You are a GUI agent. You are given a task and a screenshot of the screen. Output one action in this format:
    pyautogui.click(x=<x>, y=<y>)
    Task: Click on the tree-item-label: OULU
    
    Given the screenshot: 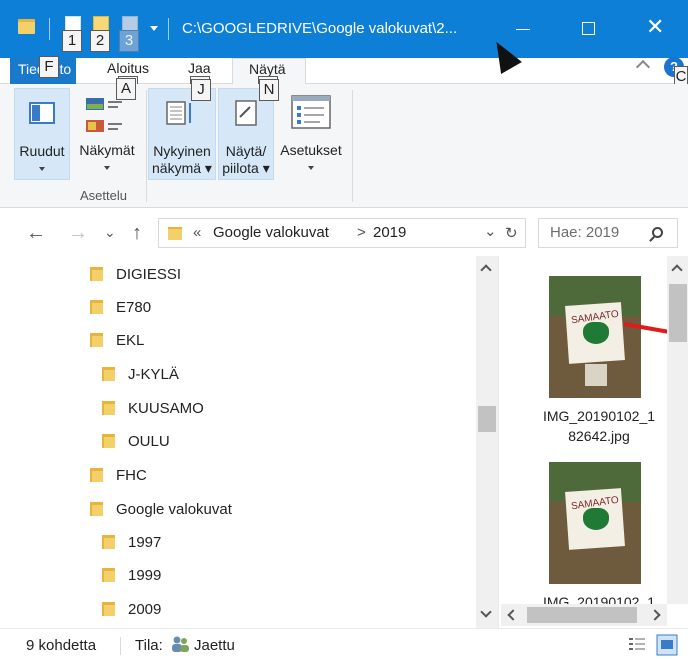 What is the action you would take?
    pyautogui.click(x=149, y=441)
    